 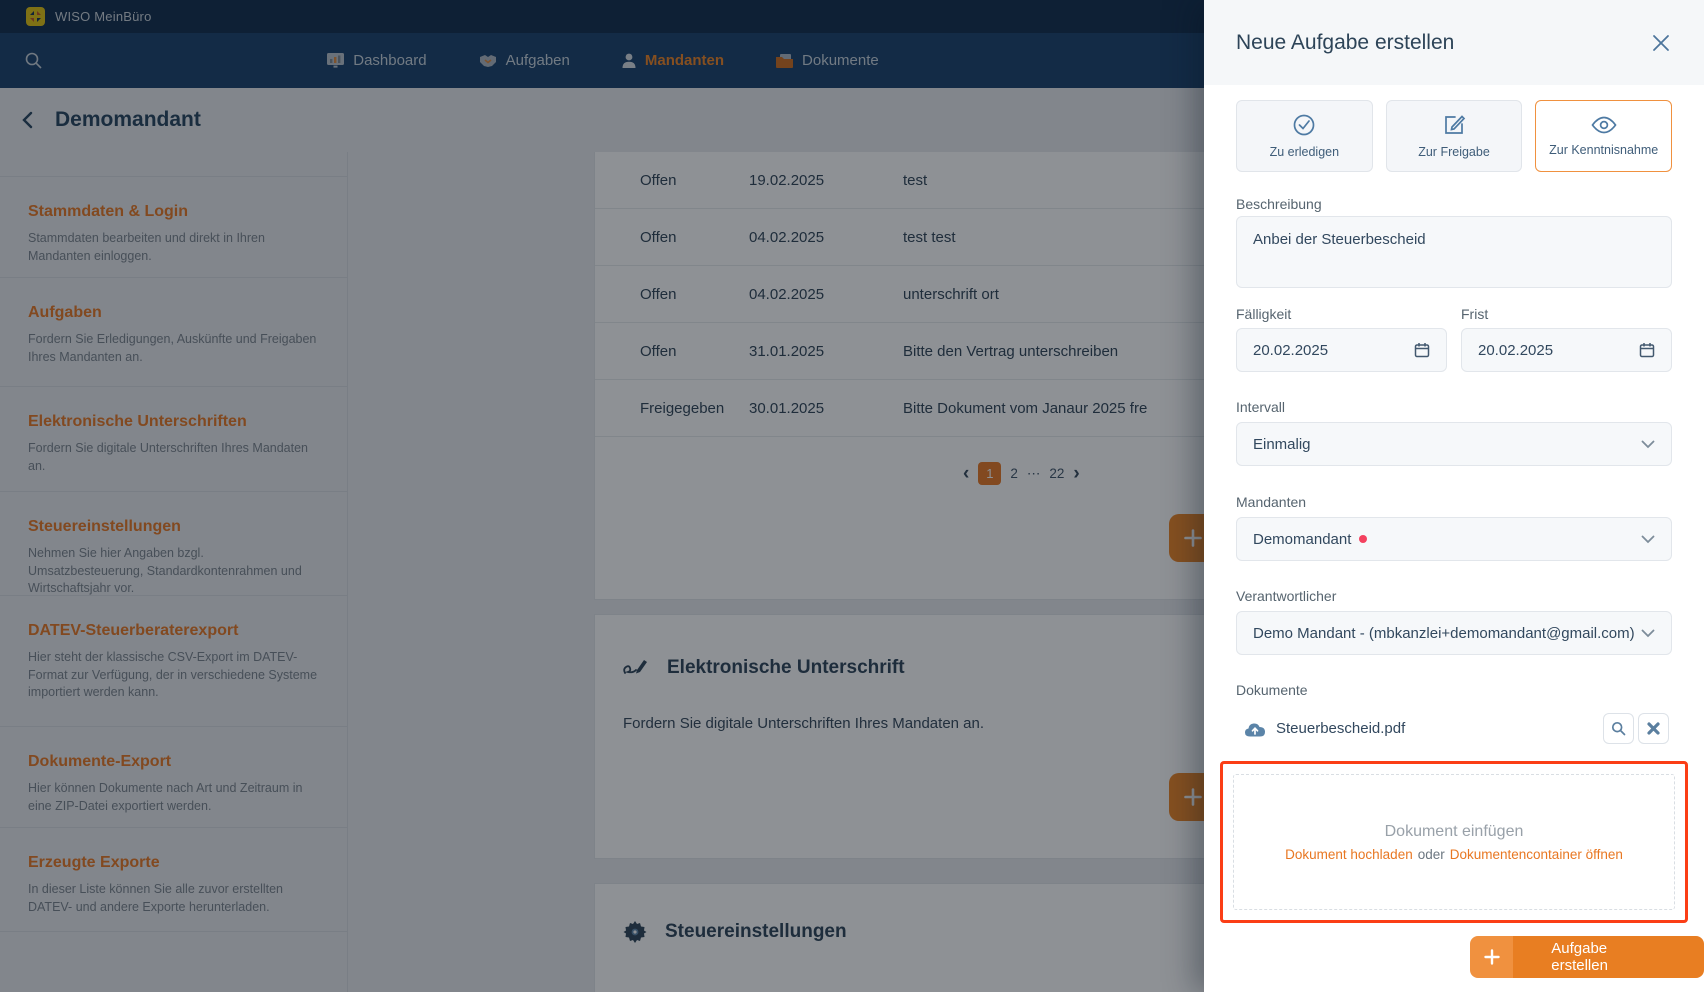 I want to click on check-circle-icon, so click(x=1304, y=125).